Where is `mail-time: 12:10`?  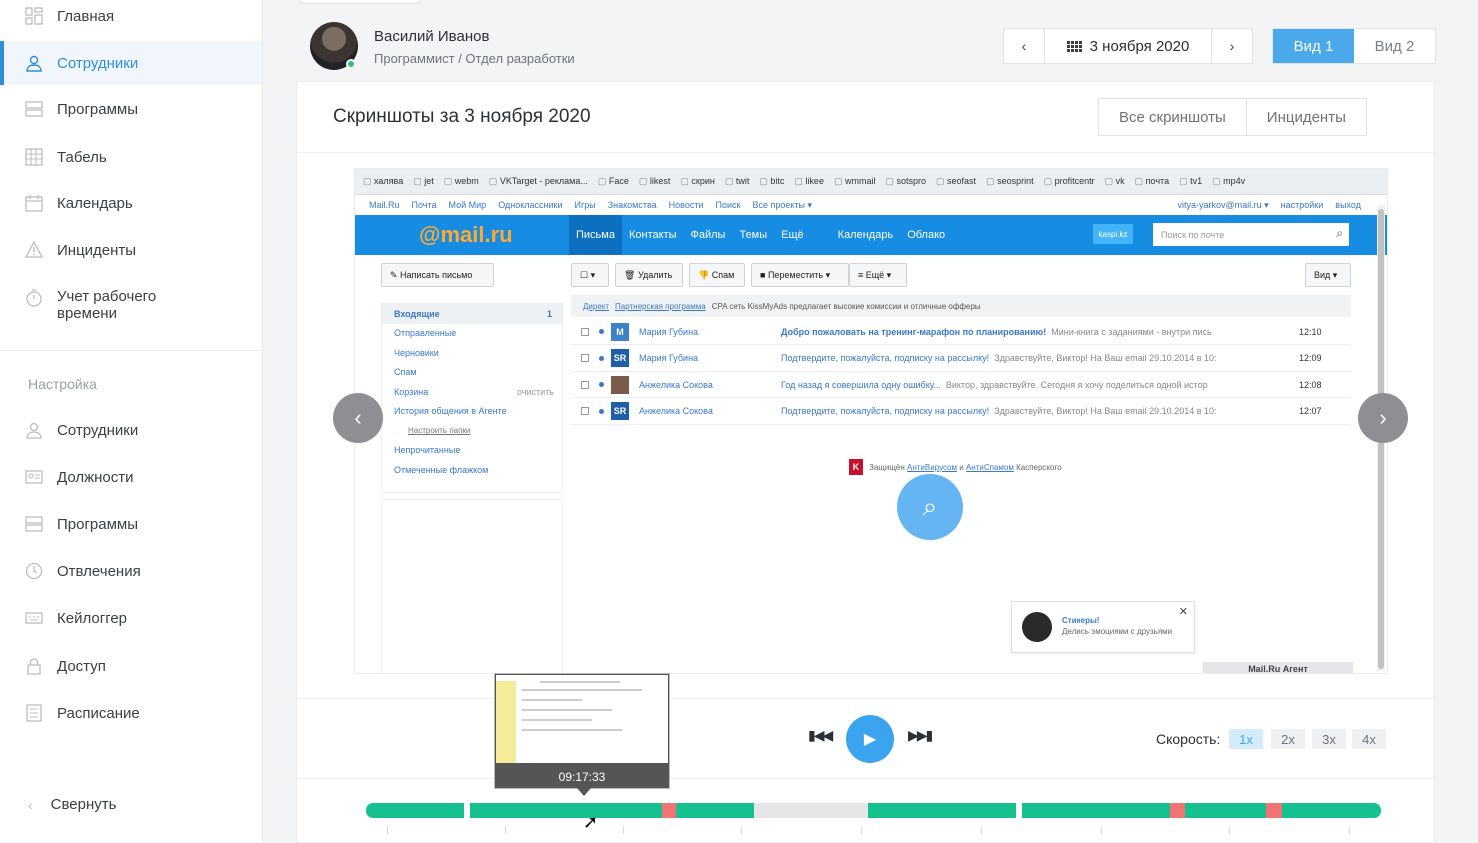
mail-time: 12:10 is located at coordinates (1310, 331).